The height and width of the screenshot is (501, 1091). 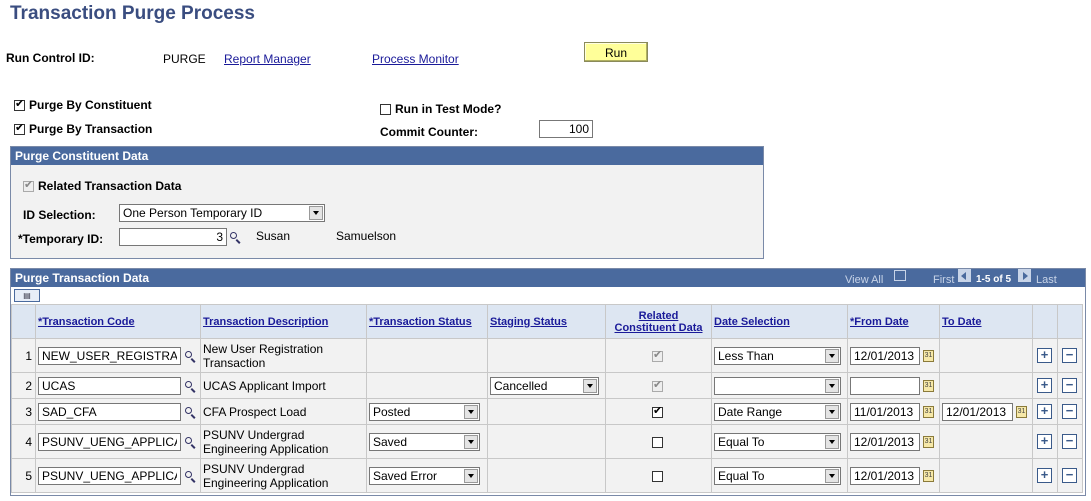 I want to click on id-selection-dropdown: One Person Temporary ID, so click(x=222, y=213).